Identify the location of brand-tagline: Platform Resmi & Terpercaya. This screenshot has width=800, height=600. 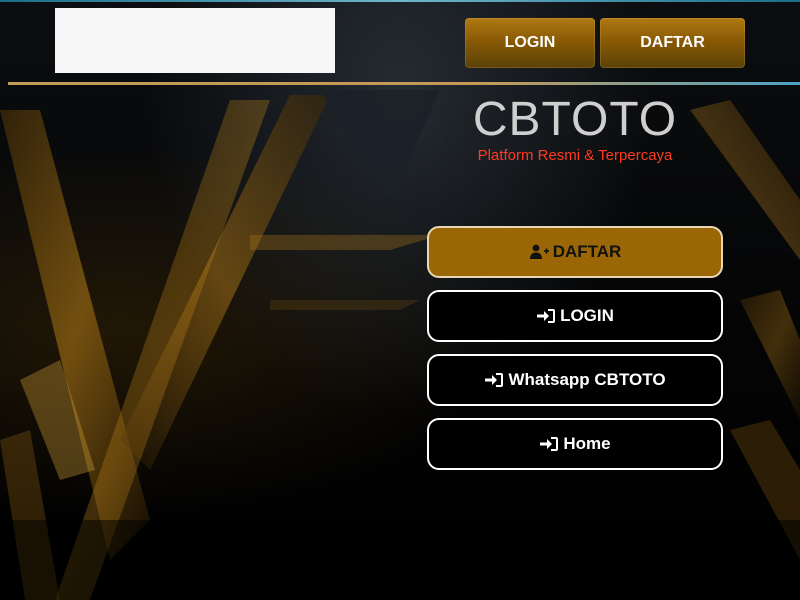
(575, 155).